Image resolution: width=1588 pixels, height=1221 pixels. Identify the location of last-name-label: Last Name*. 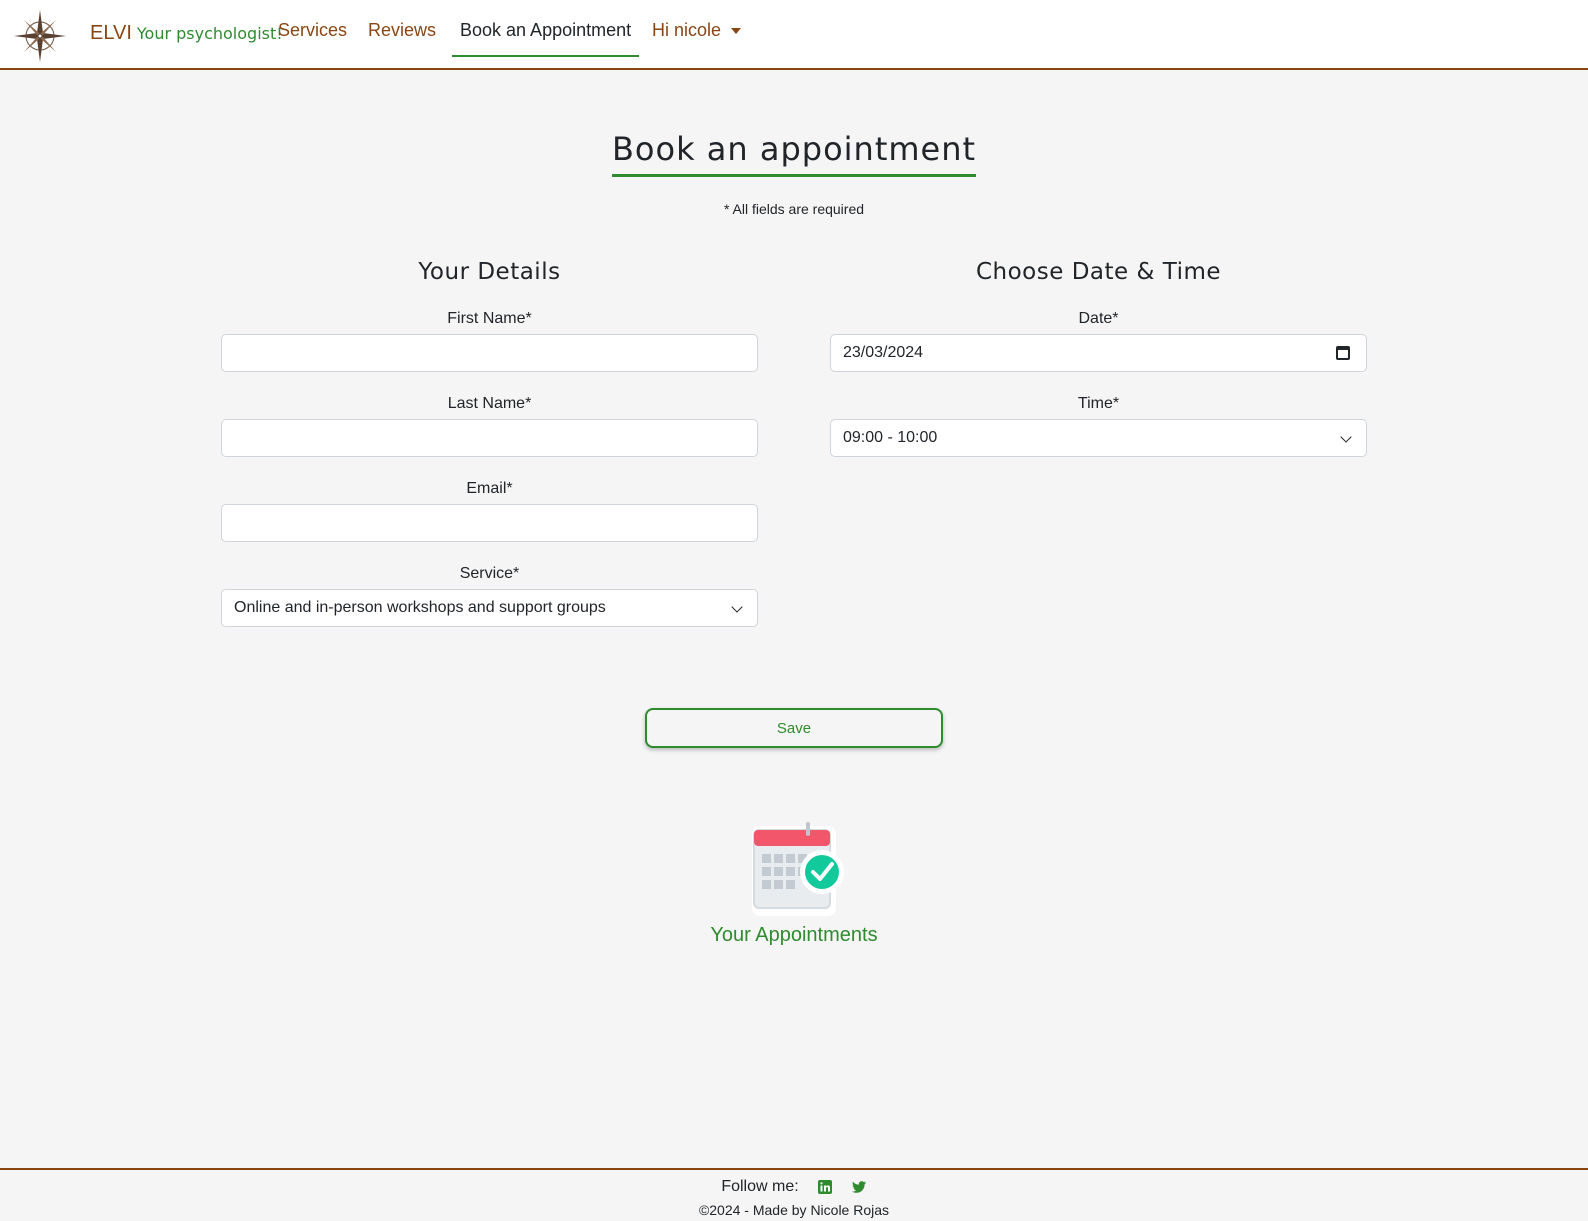
(489, 403).